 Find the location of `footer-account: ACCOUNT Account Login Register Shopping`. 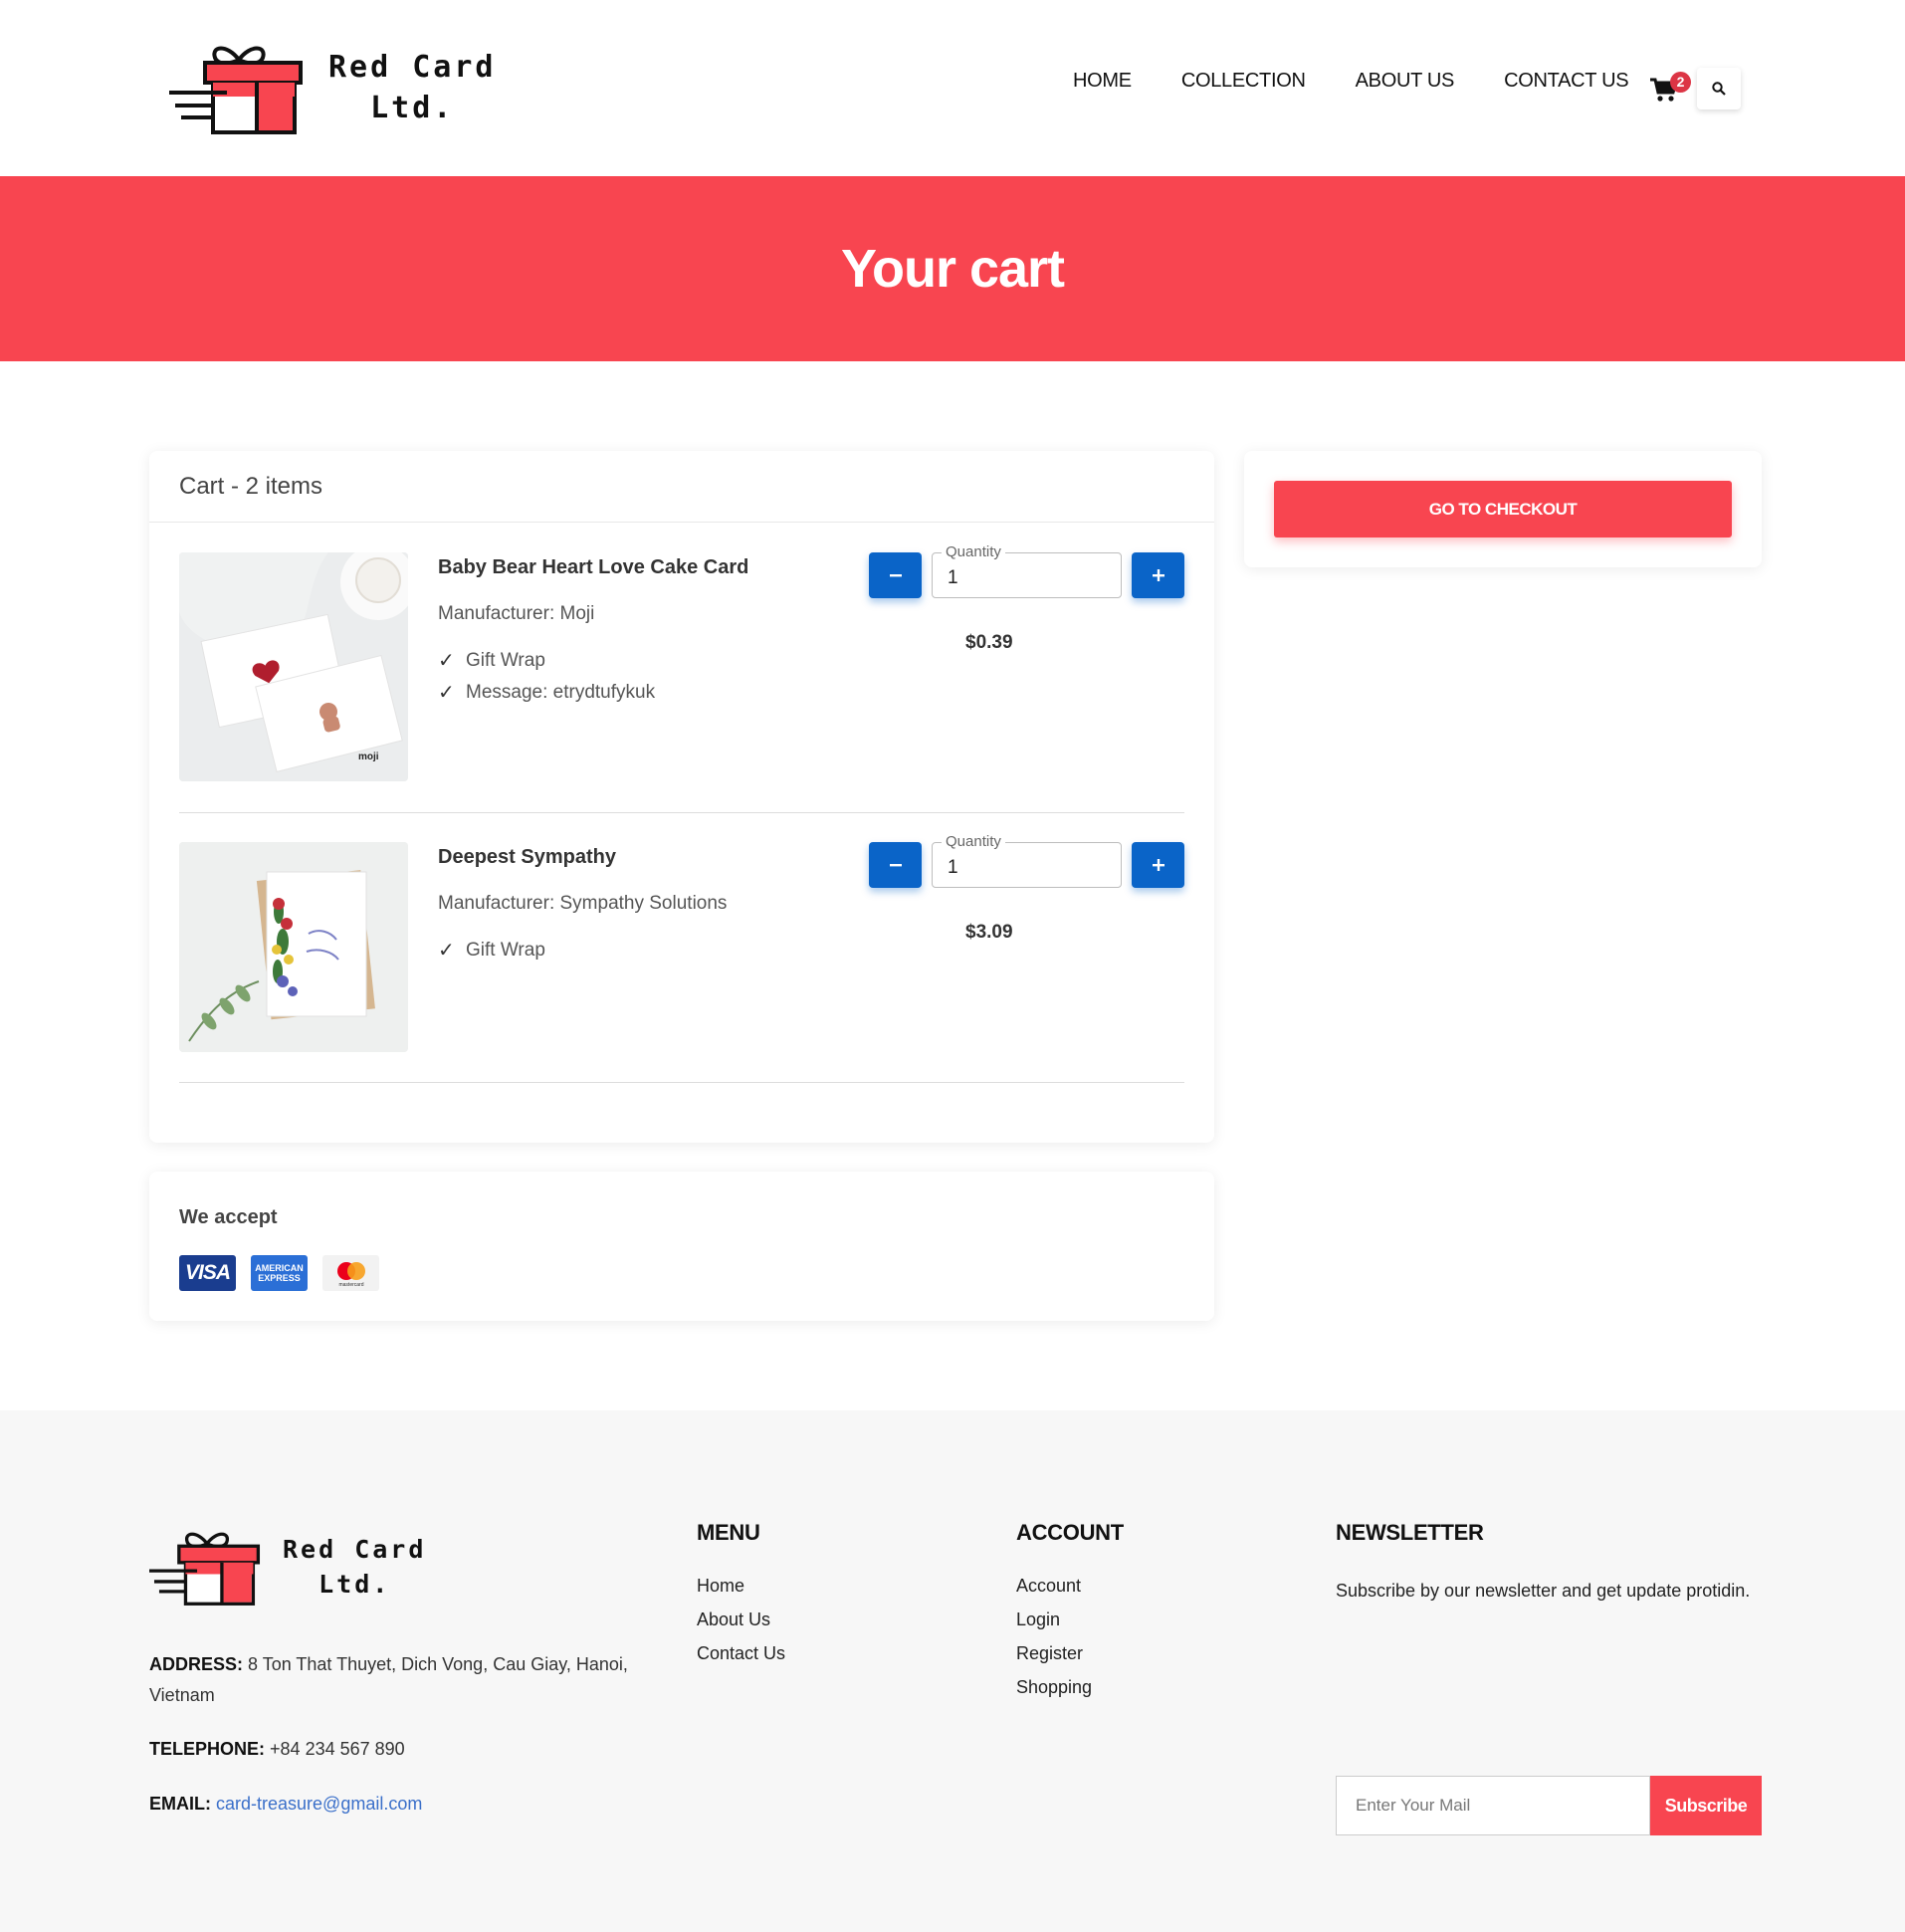

footer-account: ACCOUNT Account Login Register Shopping is located at coordinates (1070, 1615).